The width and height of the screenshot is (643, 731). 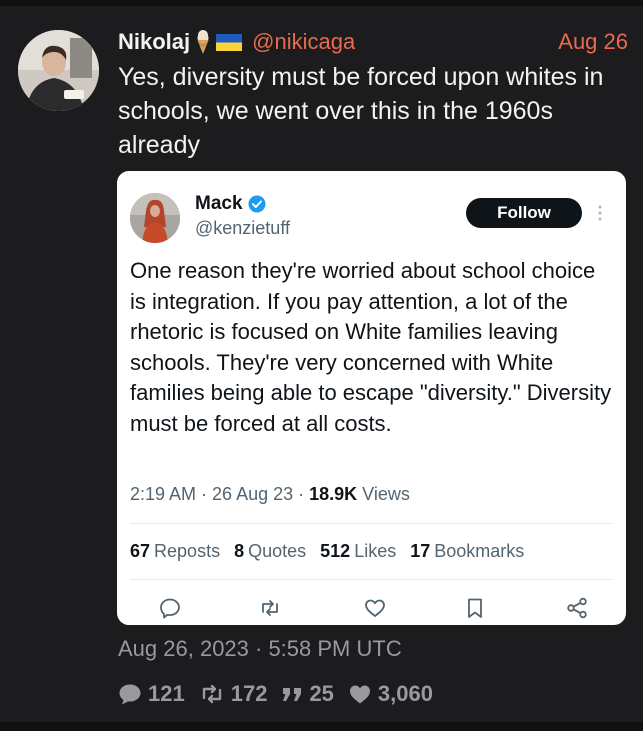 I want to click on quoted-author-name: Mack, so click(x=230, y=204).